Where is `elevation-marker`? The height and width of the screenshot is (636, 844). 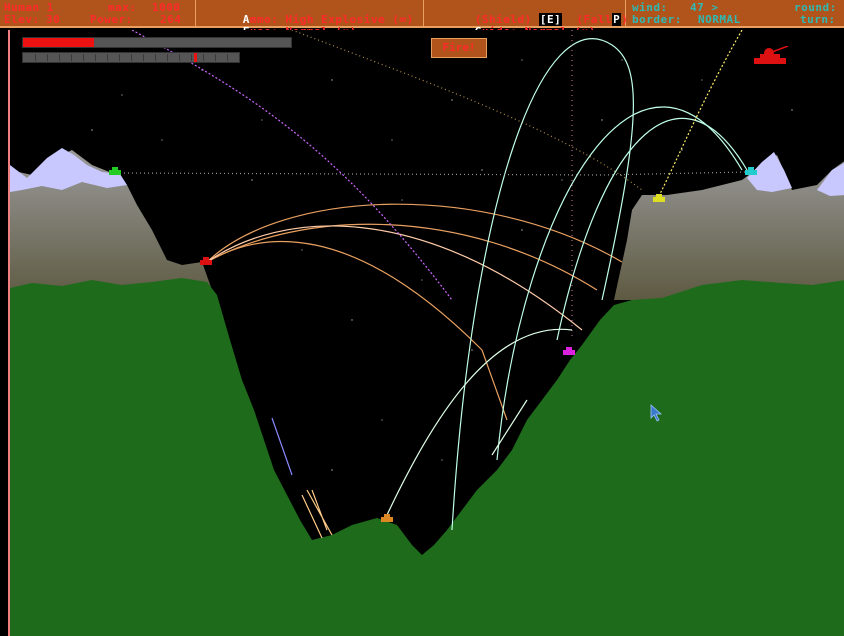
elevation-marker is located at coordinates (195, 57).